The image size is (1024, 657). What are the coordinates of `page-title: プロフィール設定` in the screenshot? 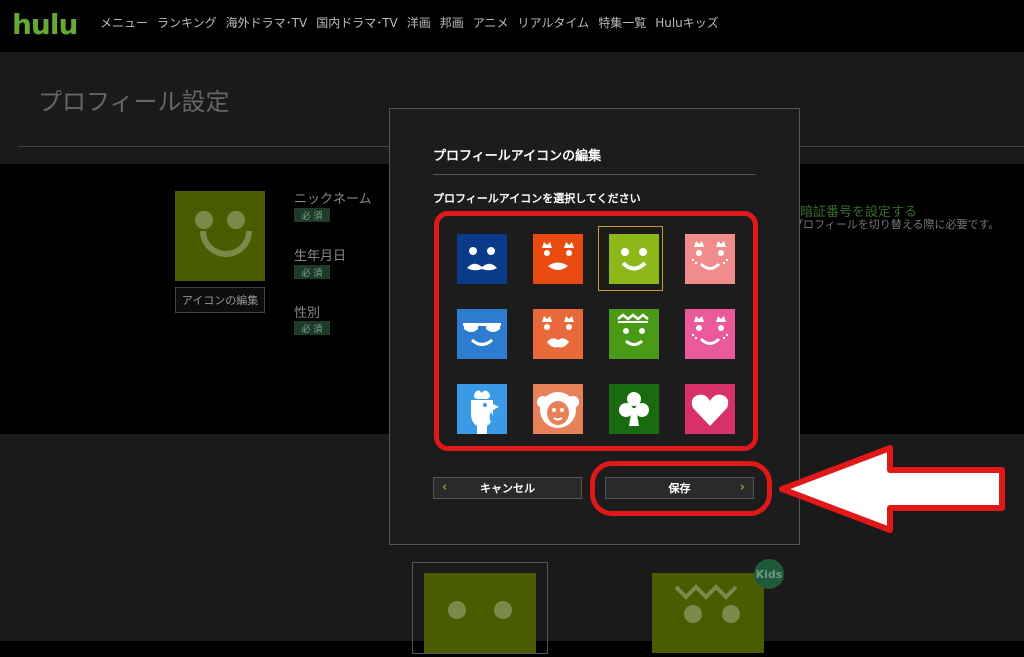 It's located at (134, 102).